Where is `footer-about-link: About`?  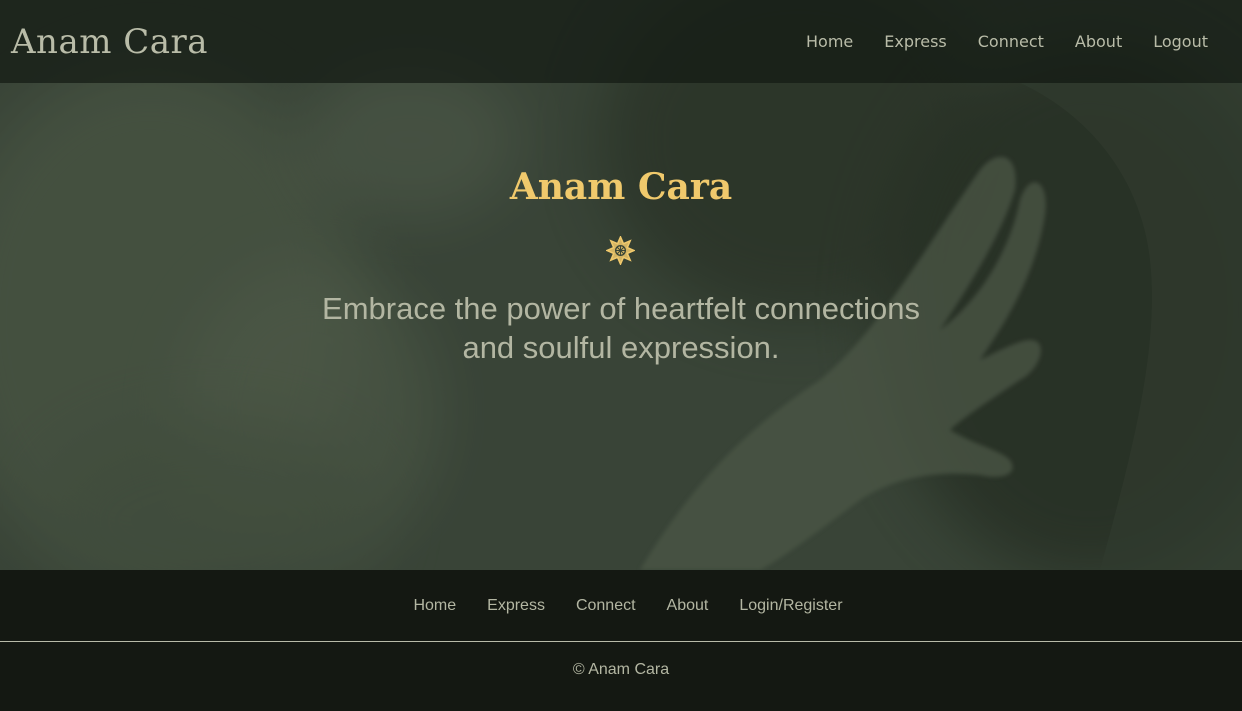
footer-about-link: About is located at coordinates (688, 606).